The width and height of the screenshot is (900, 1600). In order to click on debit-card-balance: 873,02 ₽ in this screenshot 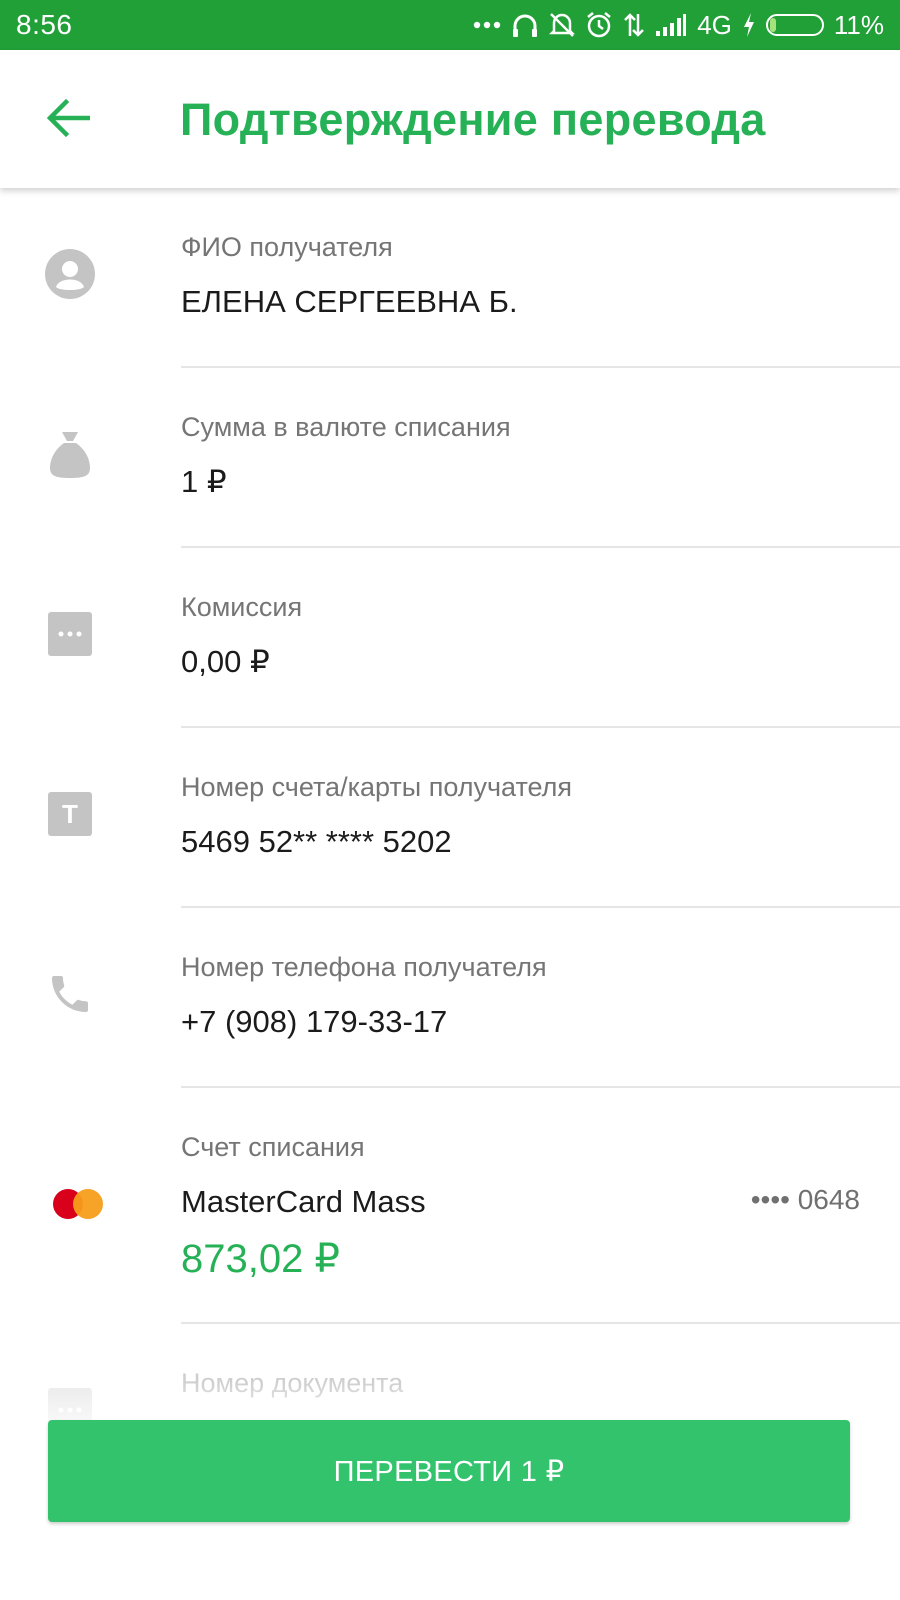, I will do `click(260, 1259)`.